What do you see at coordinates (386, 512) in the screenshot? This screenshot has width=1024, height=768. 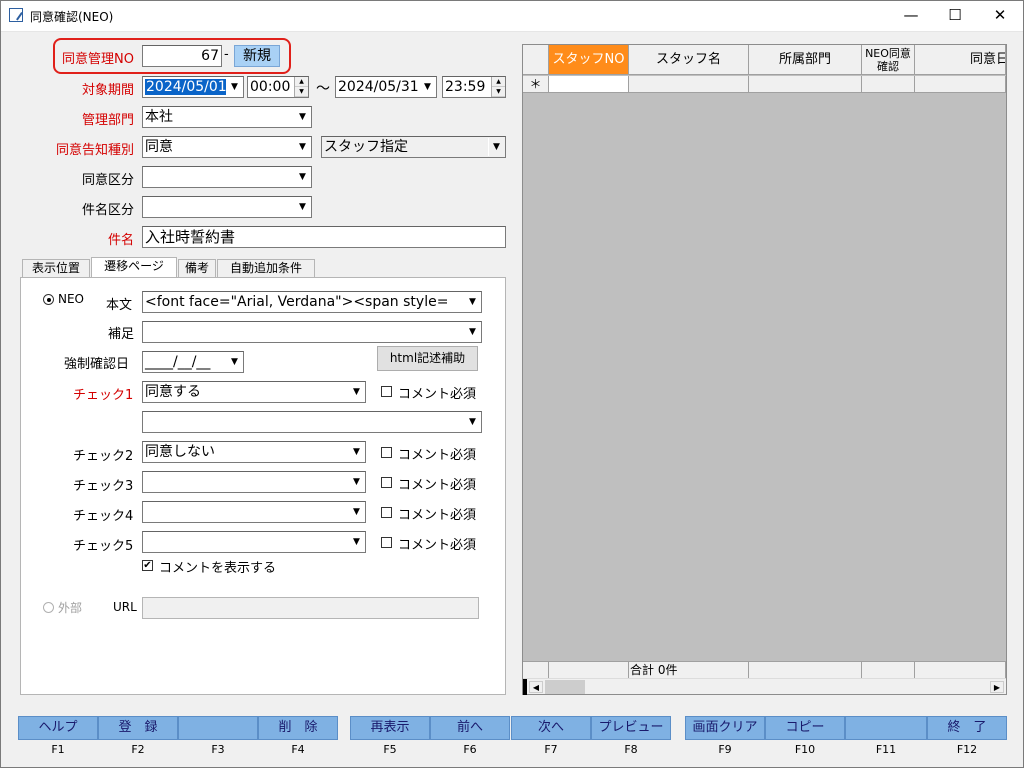 I see `check4-comment-checkbox` at bounding box center [386, 512].